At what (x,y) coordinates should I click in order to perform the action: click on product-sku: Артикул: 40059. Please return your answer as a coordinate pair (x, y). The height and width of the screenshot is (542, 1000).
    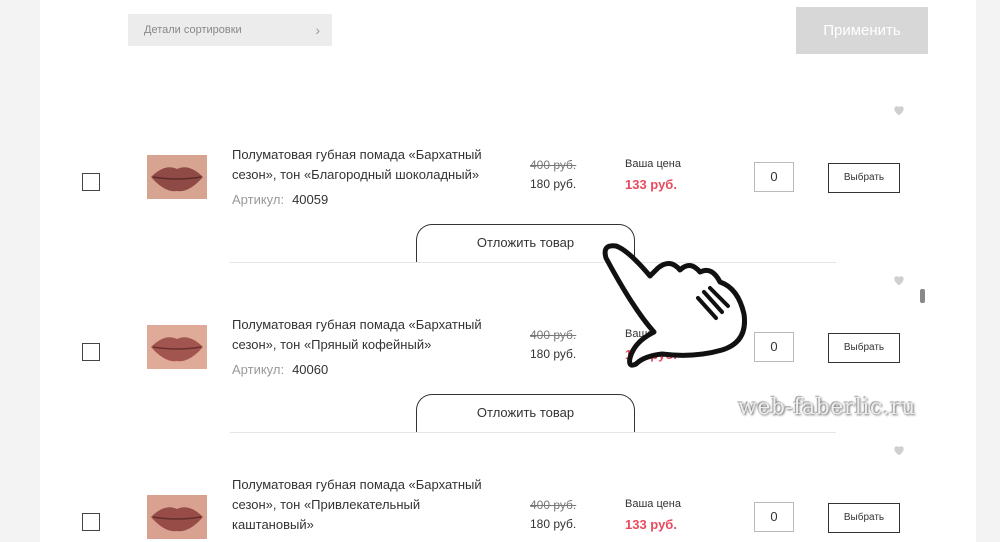
    Looking at the image, I should click on (280, 199).